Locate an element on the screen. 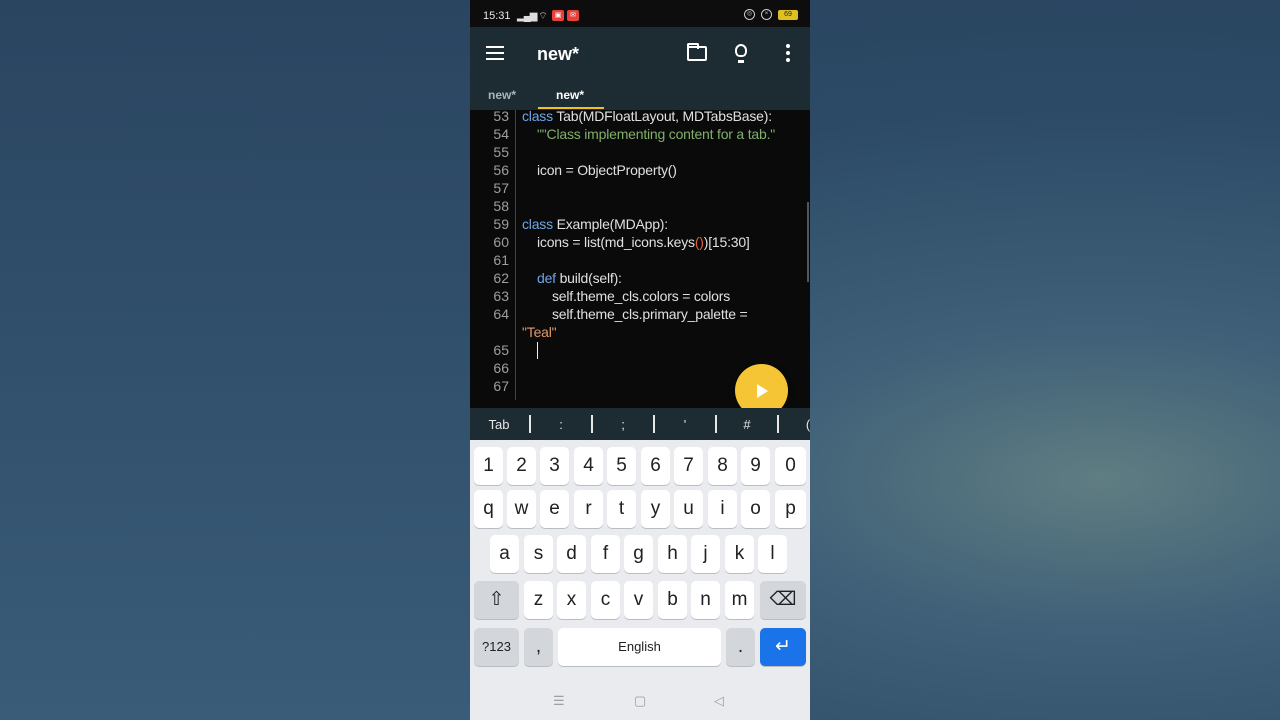 Image resolution: width=1280 pixels, height=720 pixels. key-v: v is located at coordinates (638, 600).